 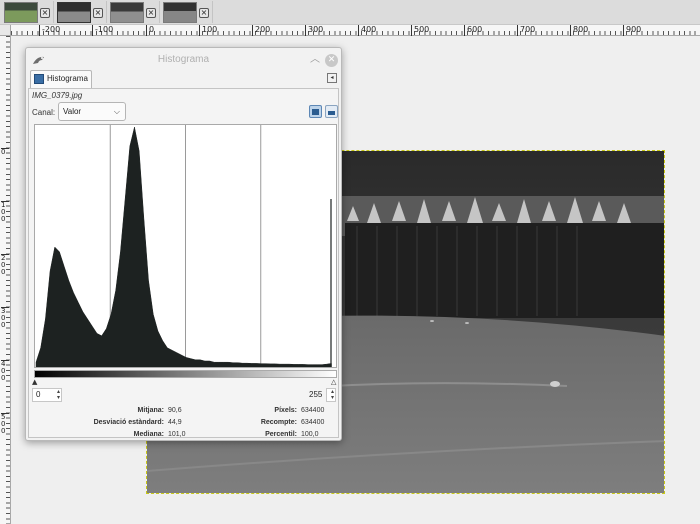 What do you see at coordinates (183, 79) in the screenshot?
I see `dock-tab-row: Histograma ◂` at bounding box center [183, 79].